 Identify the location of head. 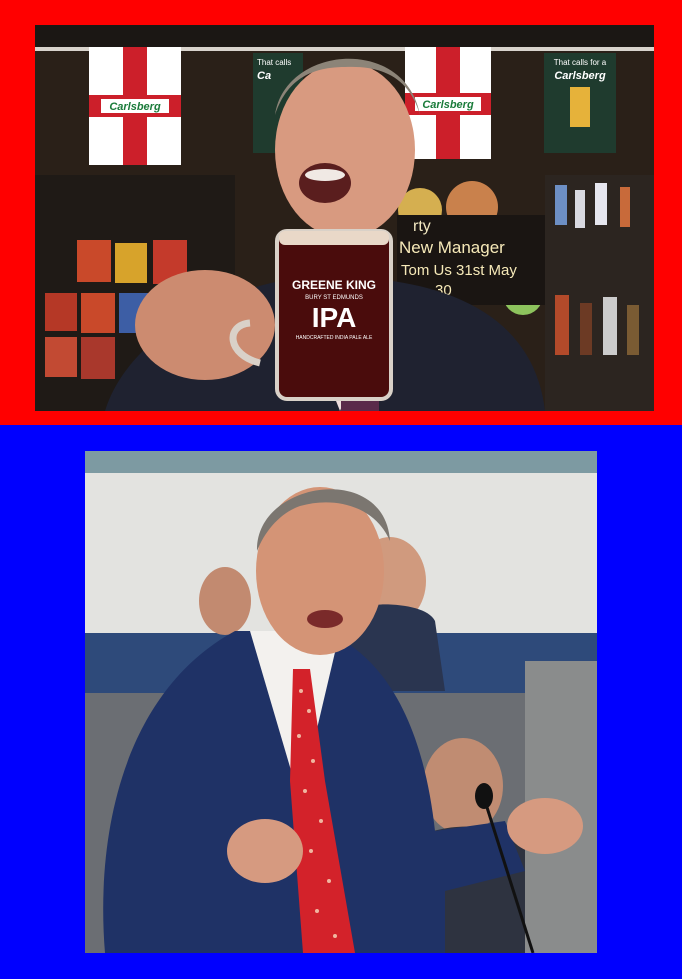
(345, 150).